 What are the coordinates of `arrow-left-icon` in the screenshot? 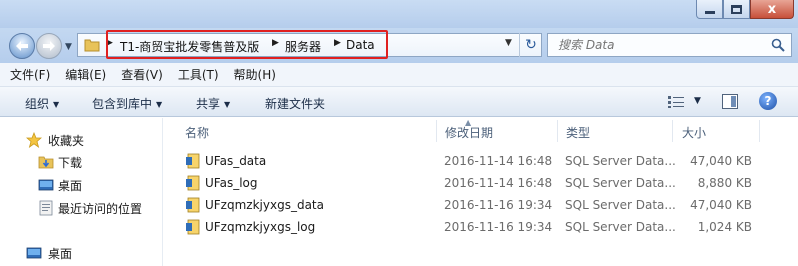 It's located at (22, 46).